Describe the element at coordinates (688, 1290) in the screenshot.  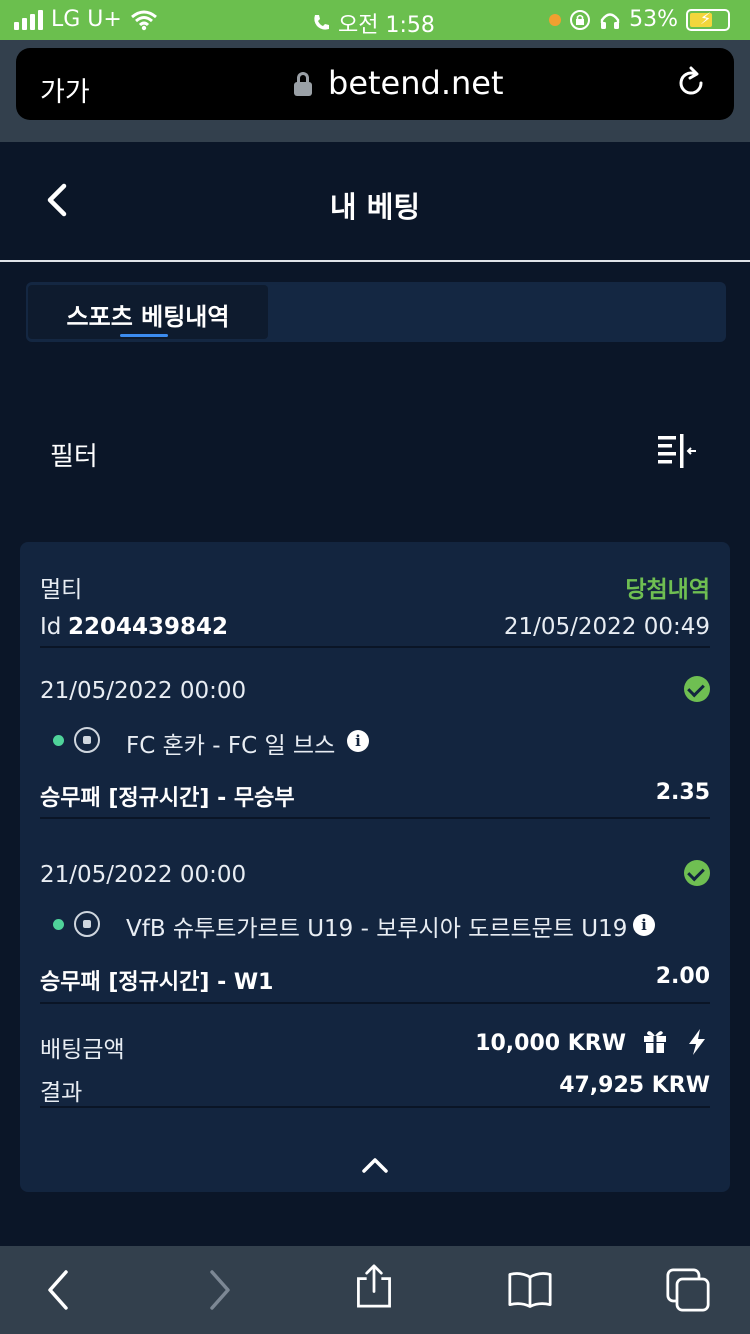
I see `tabs-icon` at that location.